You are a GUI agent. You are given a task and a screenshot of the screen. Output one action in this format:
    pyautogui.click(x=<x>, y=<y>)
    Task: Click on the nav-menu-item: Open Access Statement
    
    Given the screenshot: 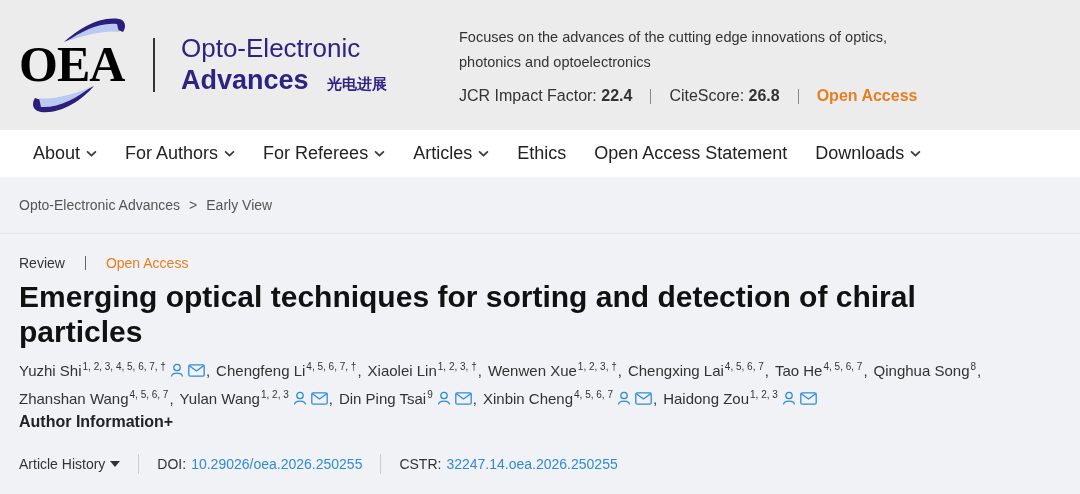 What is the action you would take?
    pyautogui.click(x=691, y=153)
    